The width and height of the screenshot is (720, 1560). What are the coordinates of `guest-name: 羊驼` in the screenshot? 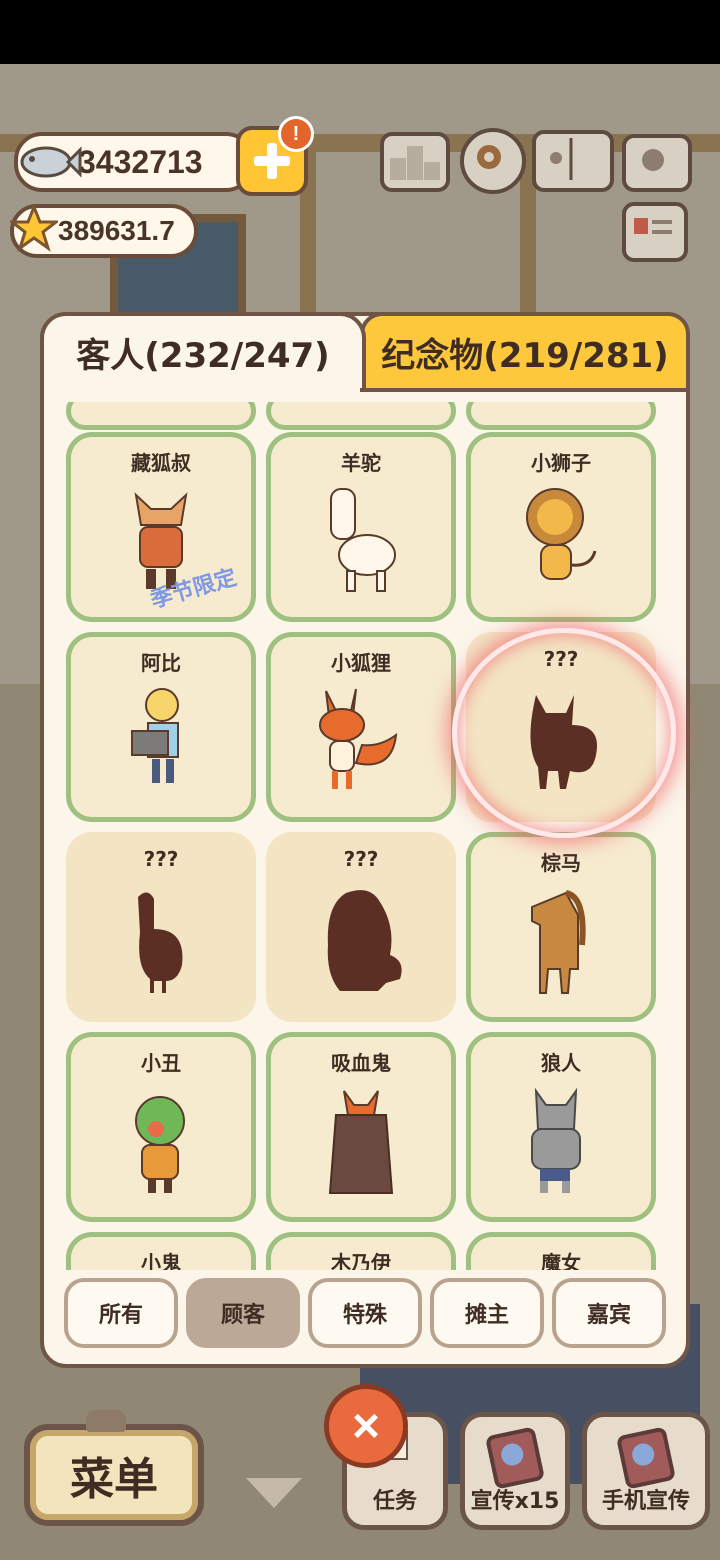 It's located at (361, 463).